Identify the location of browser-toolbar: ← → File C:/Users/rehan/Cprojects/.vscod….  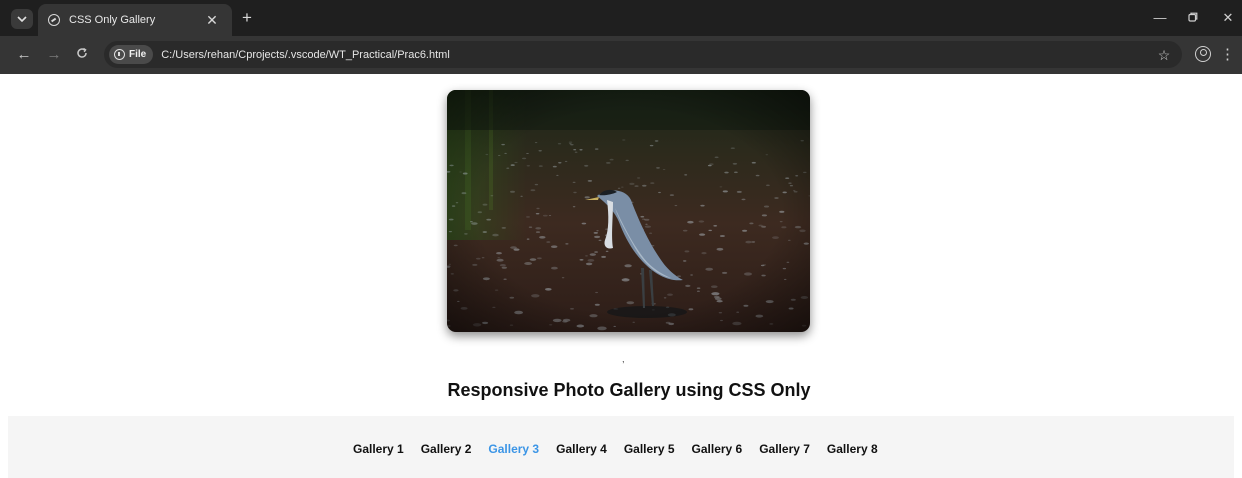
(621, 55).